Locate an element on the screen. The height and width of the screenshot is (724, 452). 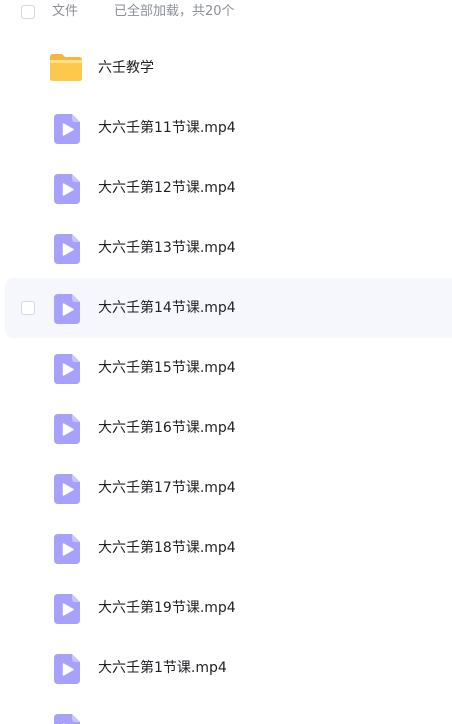
file-name: 大六壬第1节课.mp4 is located at coordinates (162, 668).